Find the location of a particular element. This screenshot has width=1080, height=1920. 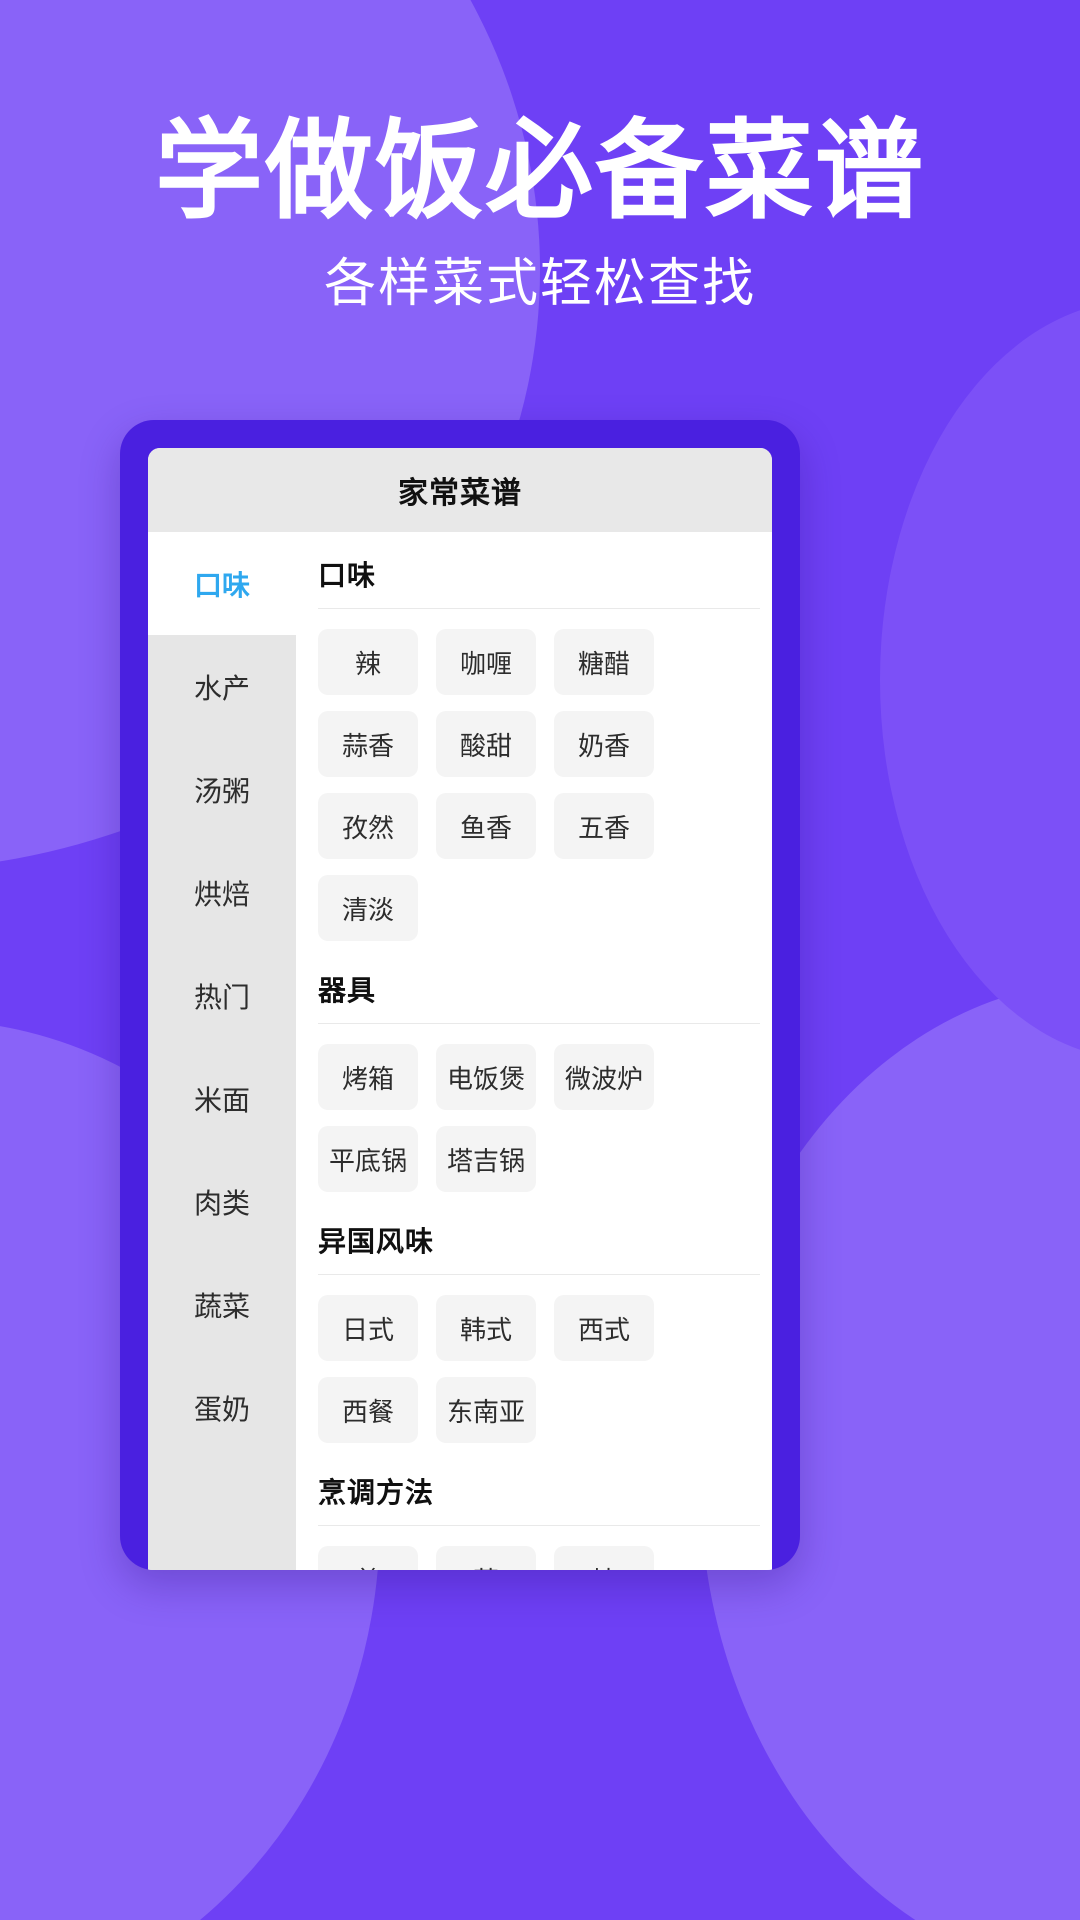

section-title: 口味 is located at coordinates (539, 573).